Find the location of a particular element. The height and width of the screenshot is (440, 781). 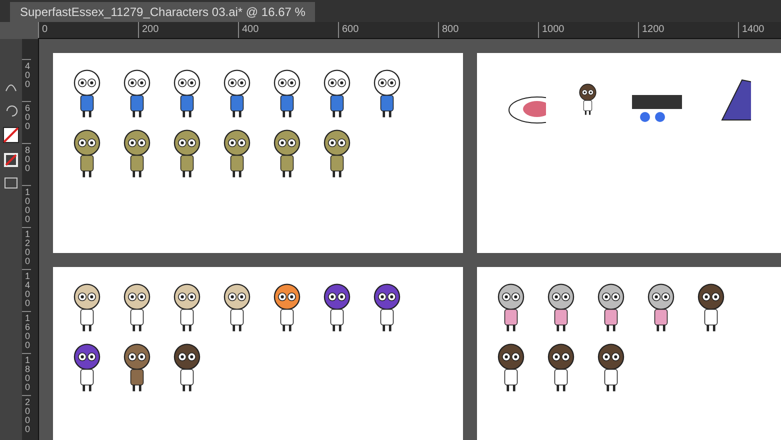

document-tab: SuperfastEssex_11279_Characters 03.ai* @ 16.67 % is located at coordinates (163, 12).